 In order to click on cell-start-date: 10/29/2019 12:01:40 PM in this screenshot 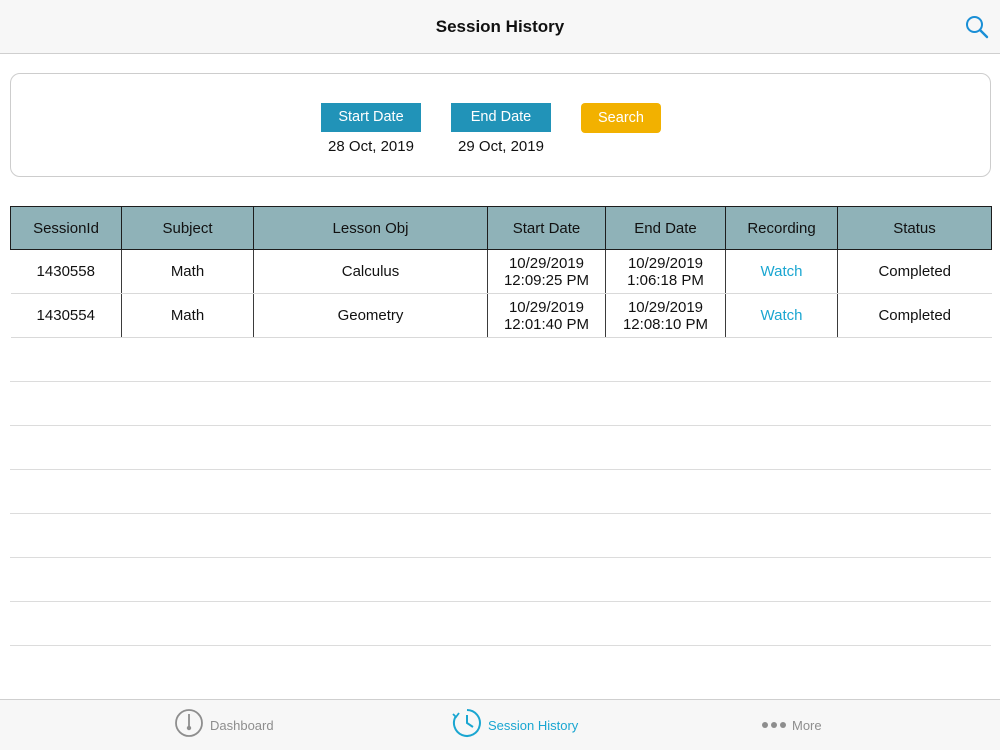, I will do `click(546, 315)`.